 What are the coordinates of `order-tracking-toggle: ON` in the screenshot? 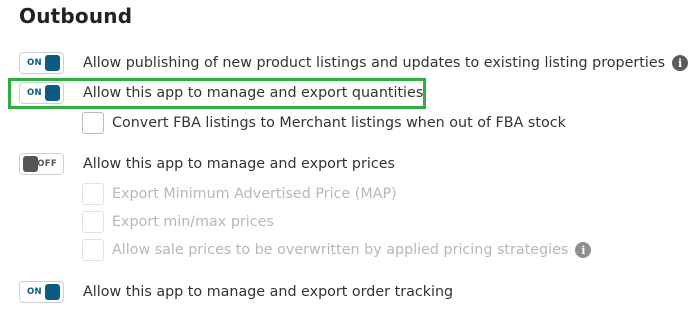 It's located at (41, 292).